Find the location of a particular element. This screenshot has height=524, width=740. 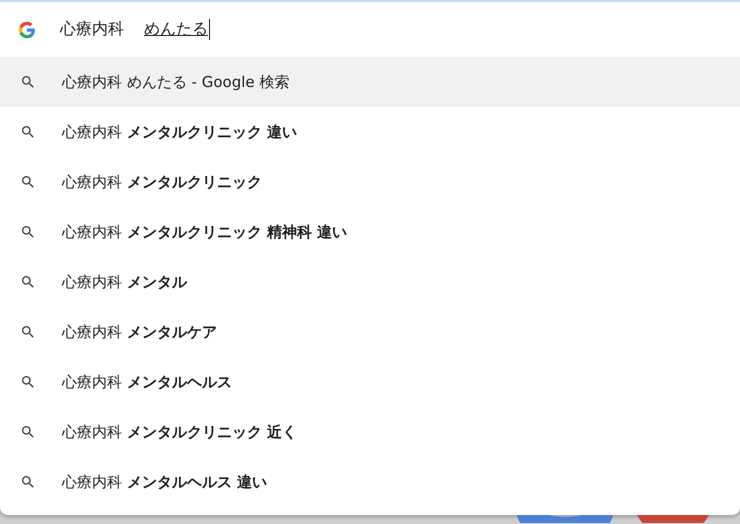

google-logo-icon is located at coordinates (27, 29).